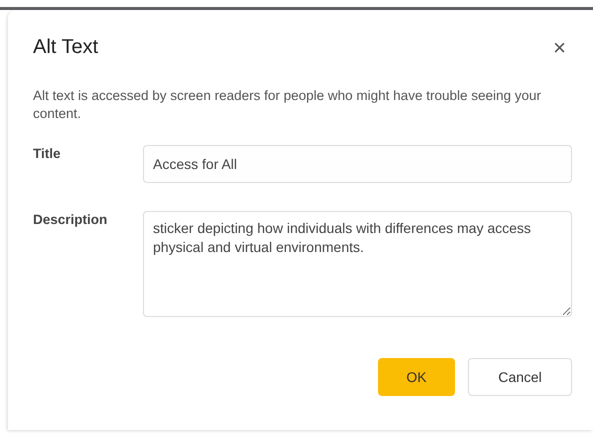 The image size is (593, 439). Describe the element at coordinates (287, 105) in the screenshot. I see `intro-text: Alt text is accessed by screen readers for people who might have trouble seeing your content.` at that location.